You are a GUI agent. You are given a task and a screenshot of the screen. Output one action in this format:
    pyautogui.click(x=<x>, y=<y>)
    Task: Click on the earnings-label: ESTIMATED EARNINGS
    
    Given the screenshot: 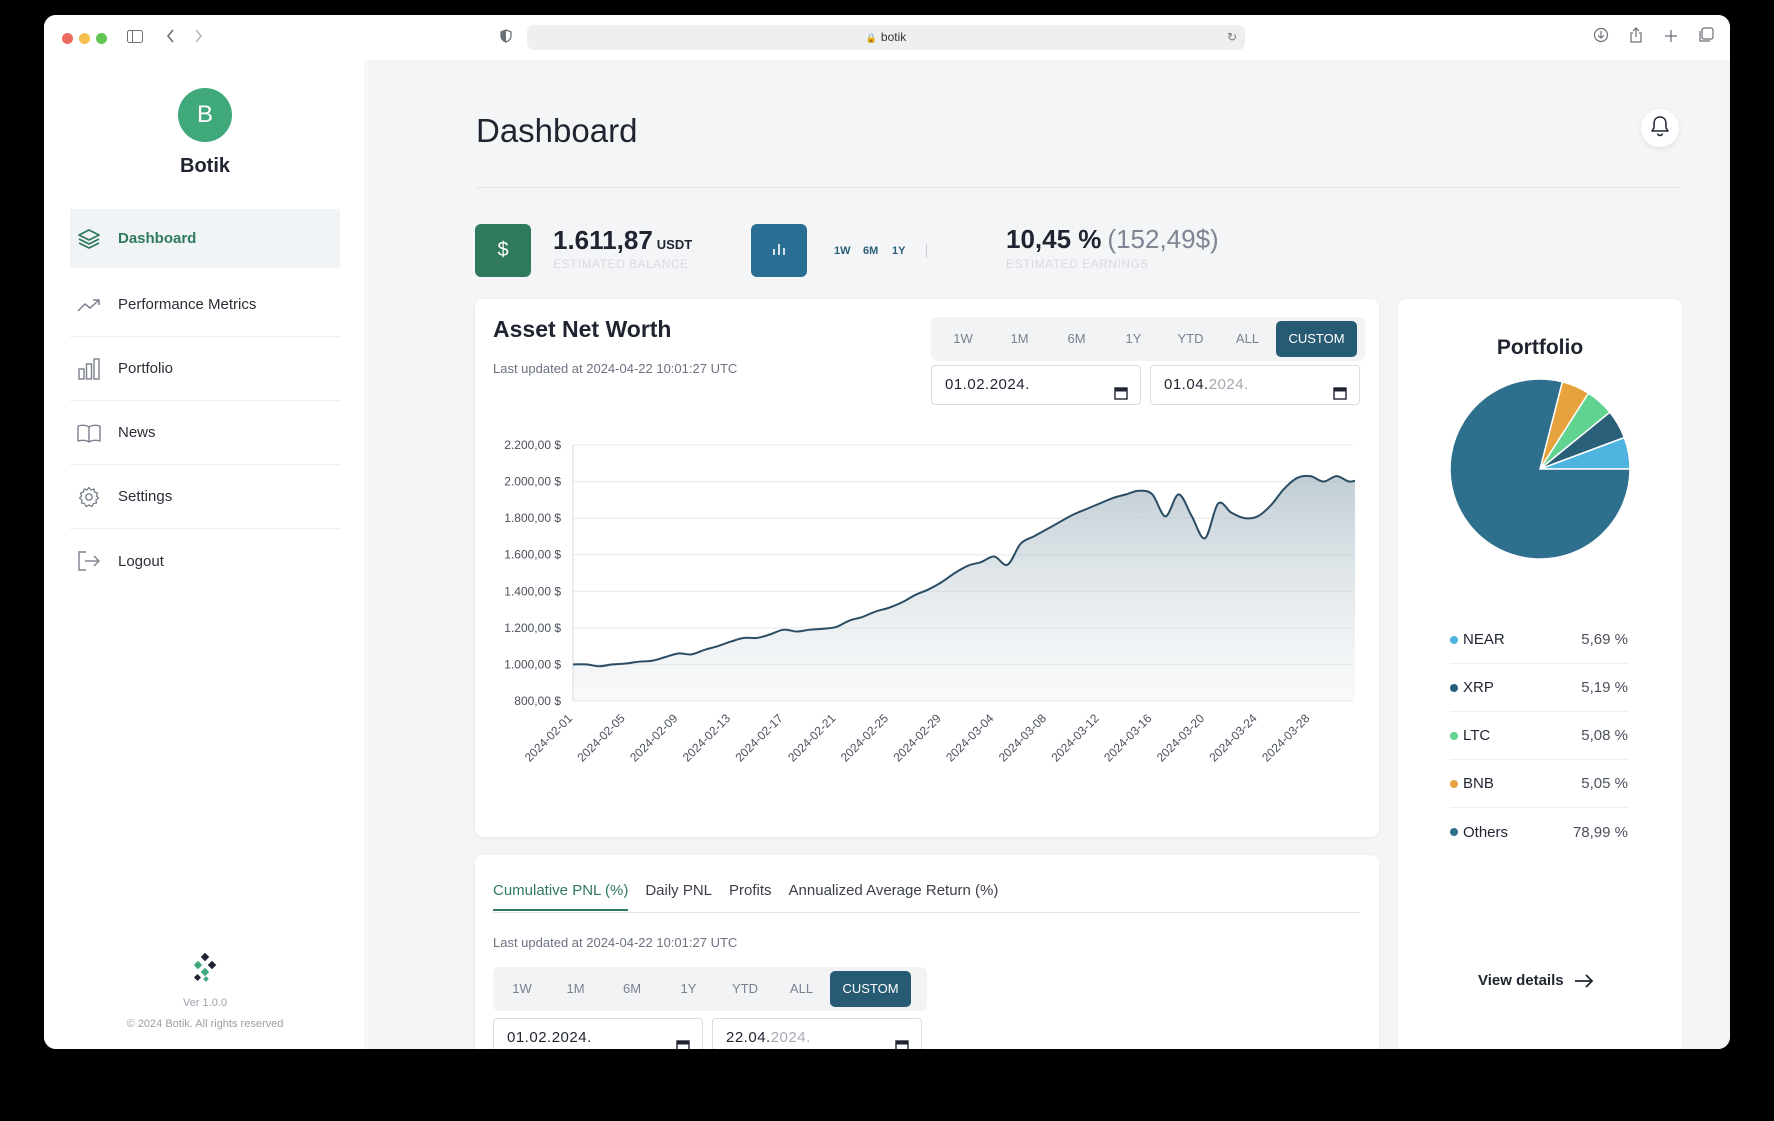 What is the action you would take?
    pyautogui.click(x=1077, y=264)
    